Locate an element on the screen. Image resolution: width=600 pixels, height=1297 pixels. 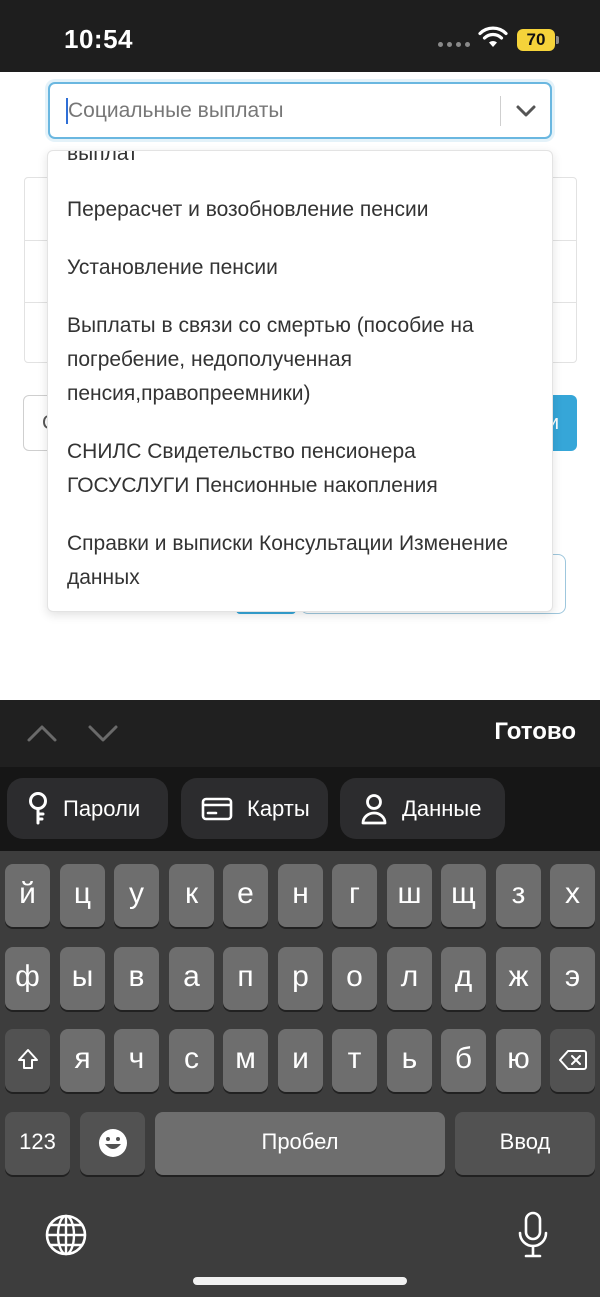
cards-chip: Карты is located at coordinates (254, 808).